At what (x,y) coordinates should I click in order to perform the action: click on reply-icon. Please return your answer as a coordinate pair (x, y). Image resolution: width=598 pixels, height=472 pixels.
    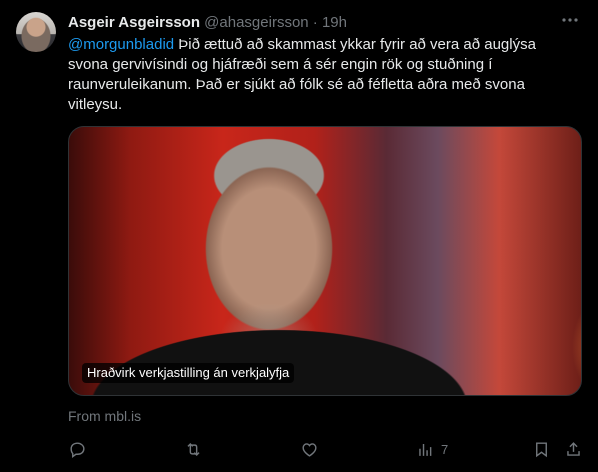
    Looking at the image, I should click on (77, 450).